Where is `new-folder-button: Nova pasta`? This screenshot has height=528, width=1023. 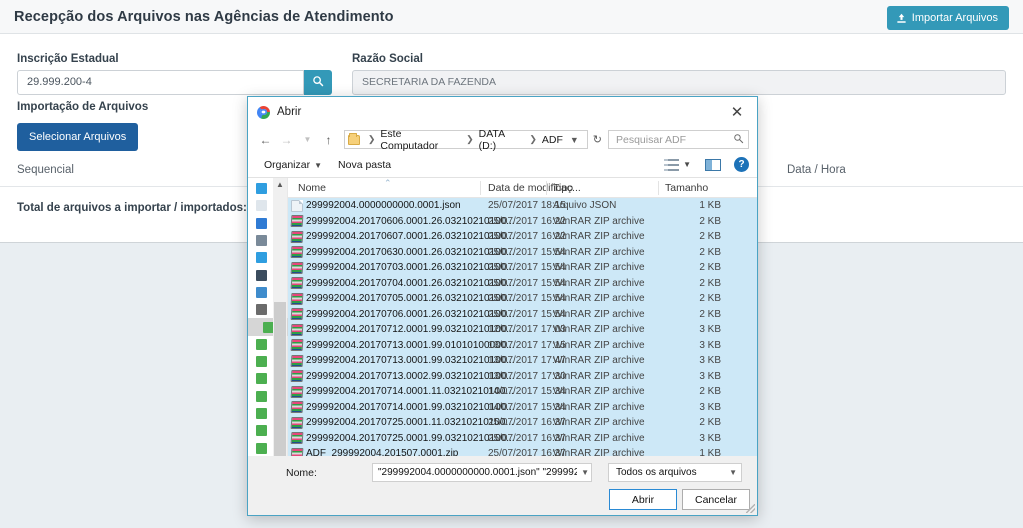 new-folder-button: Nova pasta is located at coordinates (364, 165).